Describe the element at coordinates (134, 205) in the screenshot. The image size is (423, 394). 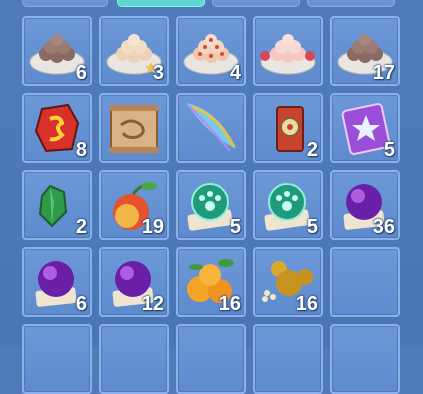
I see `inventory-slot-peach-fruit: 19` at that location.